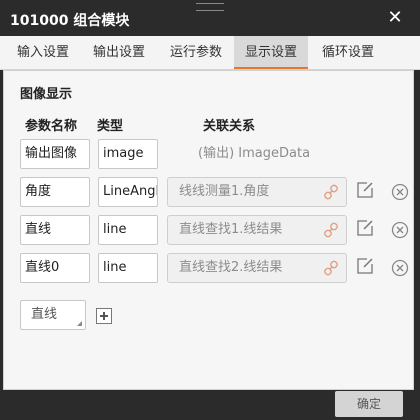 Image resolution: width=420 pixels, height=420 pixels. Describe the element at coordinates (210, 405) in the screenshot. I see `dialog-footer: 确定` at that location.